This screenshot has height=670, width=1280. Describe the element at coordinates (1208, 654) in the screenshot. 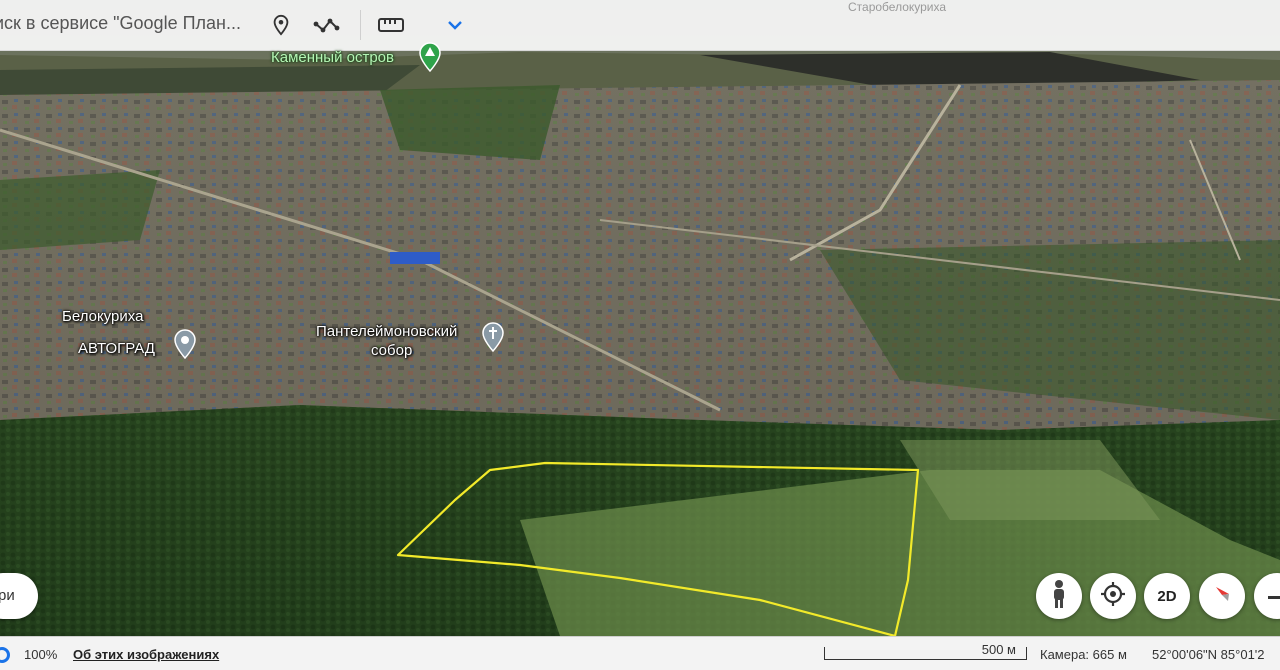

I see `coordinates-readout: 52°00'06"N 85°01'2` at that location.